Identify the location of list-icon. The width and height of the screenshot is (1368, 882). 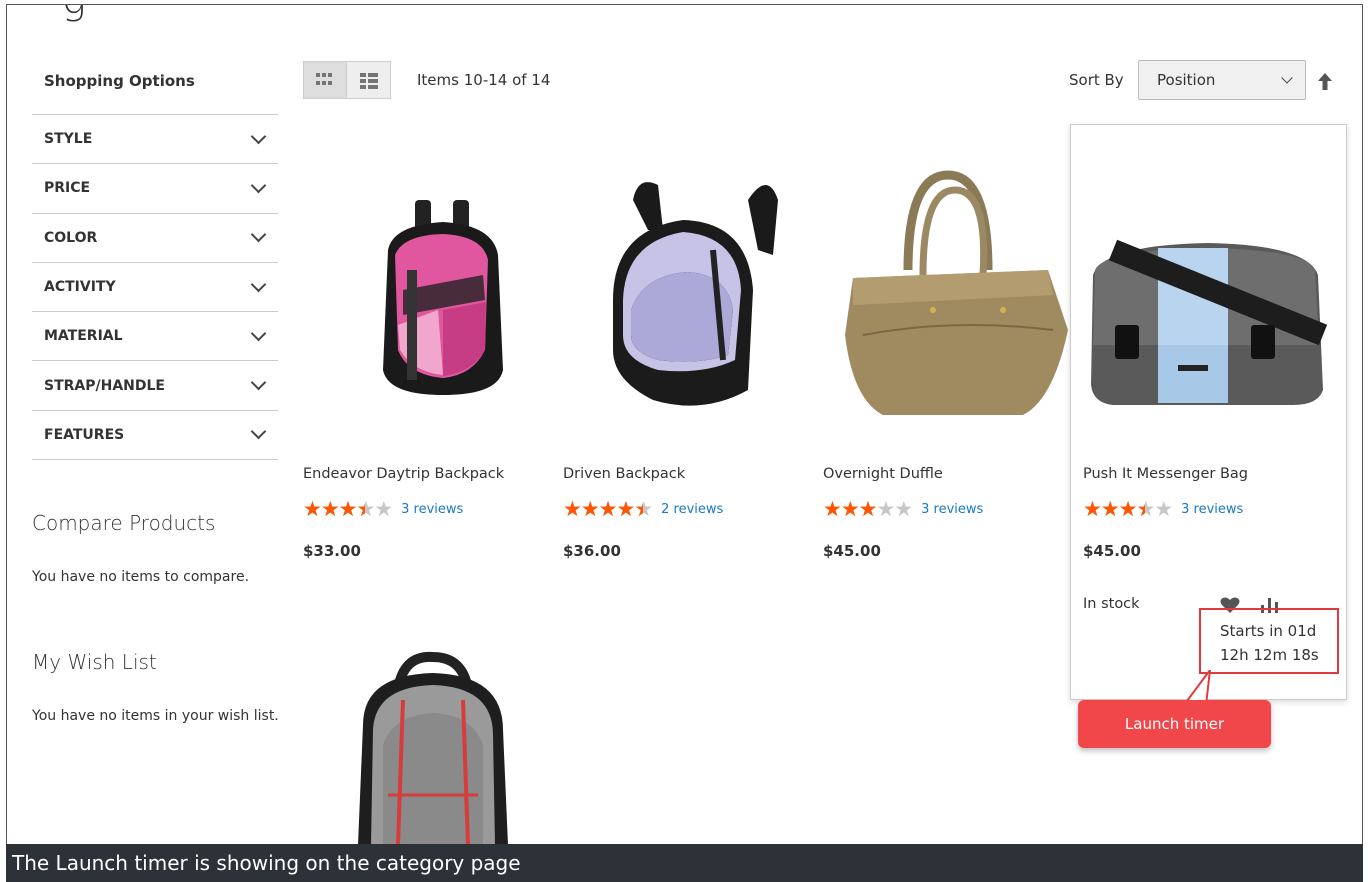
(368, 81).